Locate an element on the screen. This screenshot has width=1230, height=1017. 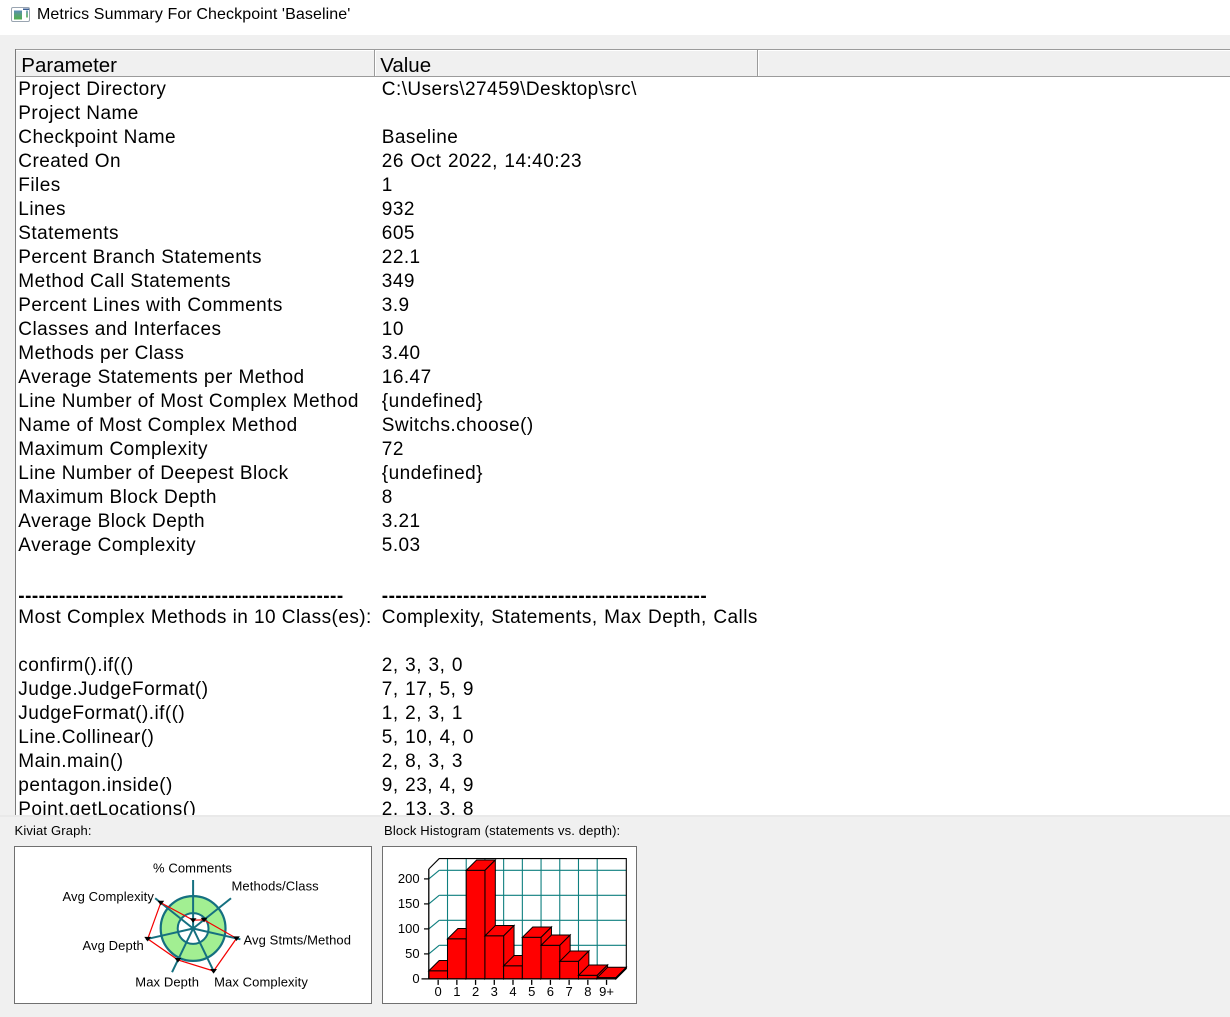
svg-text: Avg Depth is located at coordinates (113, 945).